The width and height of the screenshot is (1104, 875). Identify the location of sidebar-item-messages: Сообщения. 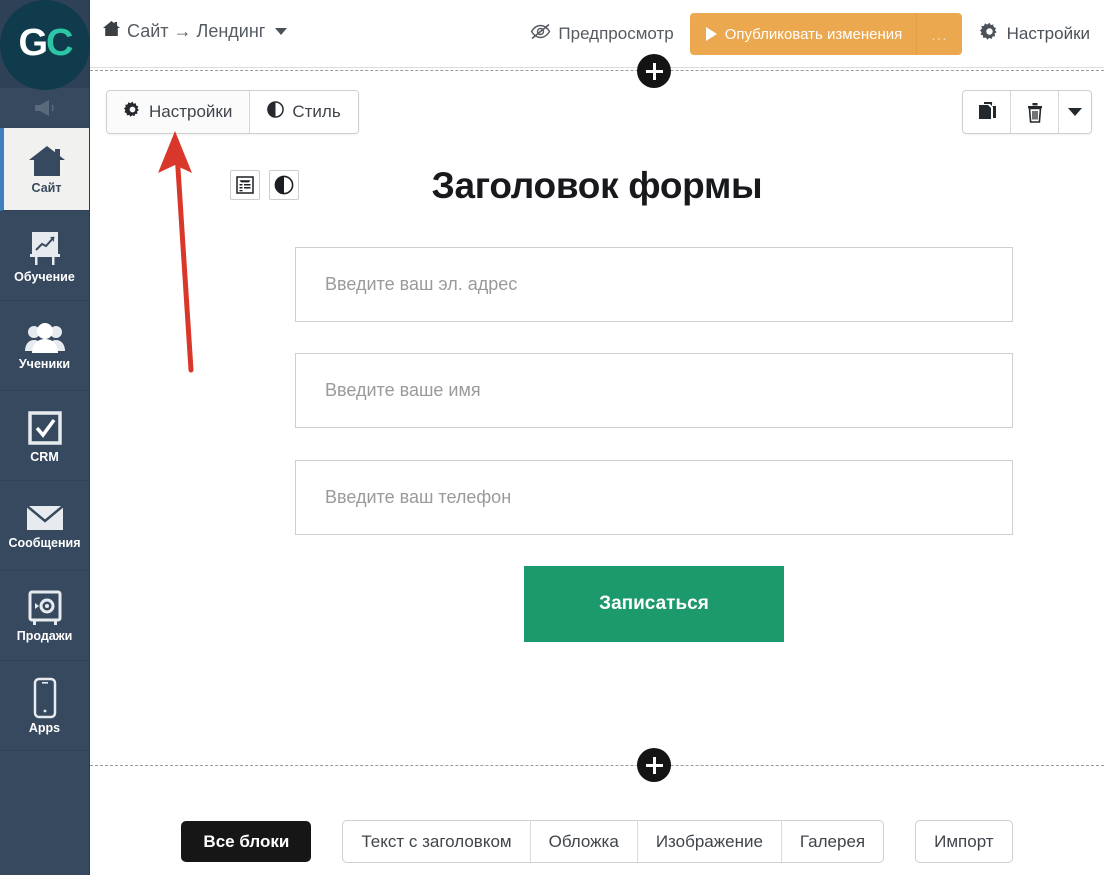
(44, 526).